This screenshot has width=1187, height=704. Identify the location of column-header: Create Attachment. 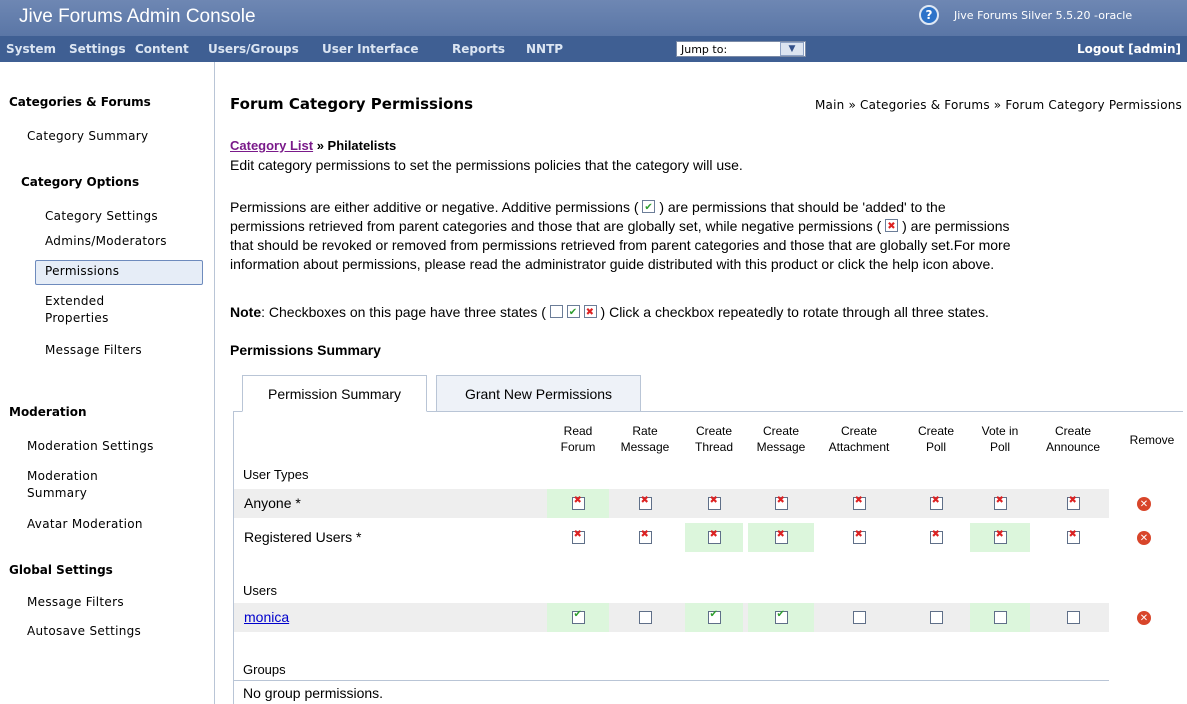
(859, 439).